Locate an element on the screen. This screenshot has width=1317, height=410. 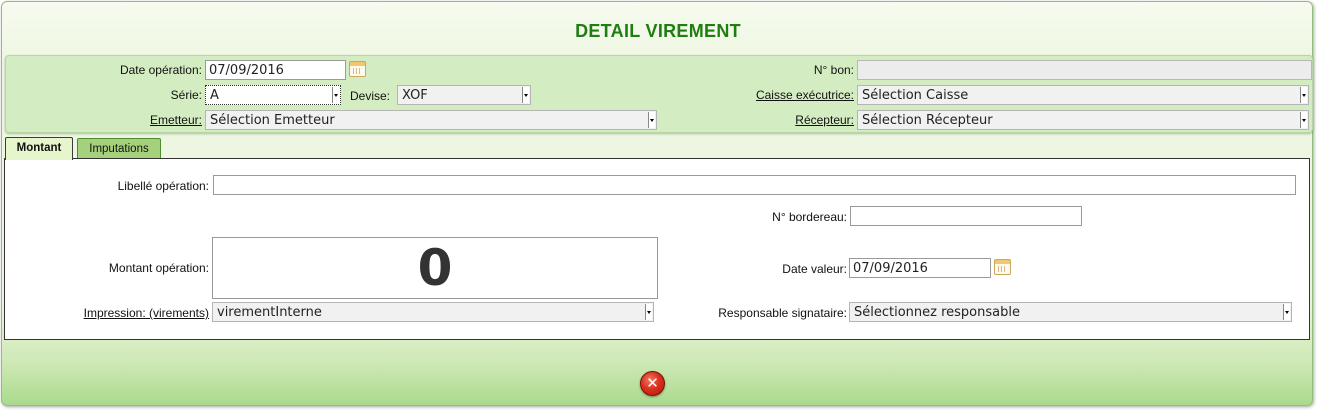
responsable-signataire-select: Sélectionnez responsable is located at coordinates (1070, 312).